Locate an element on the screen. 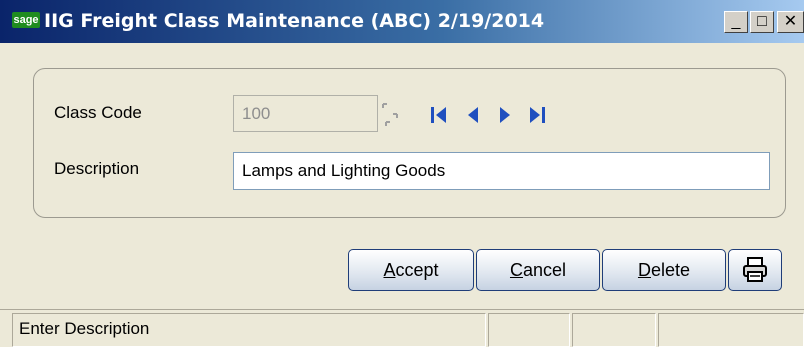 The width and height of the screenshot is (804, 347). first-record-icon is located at coordinates (439, 115).